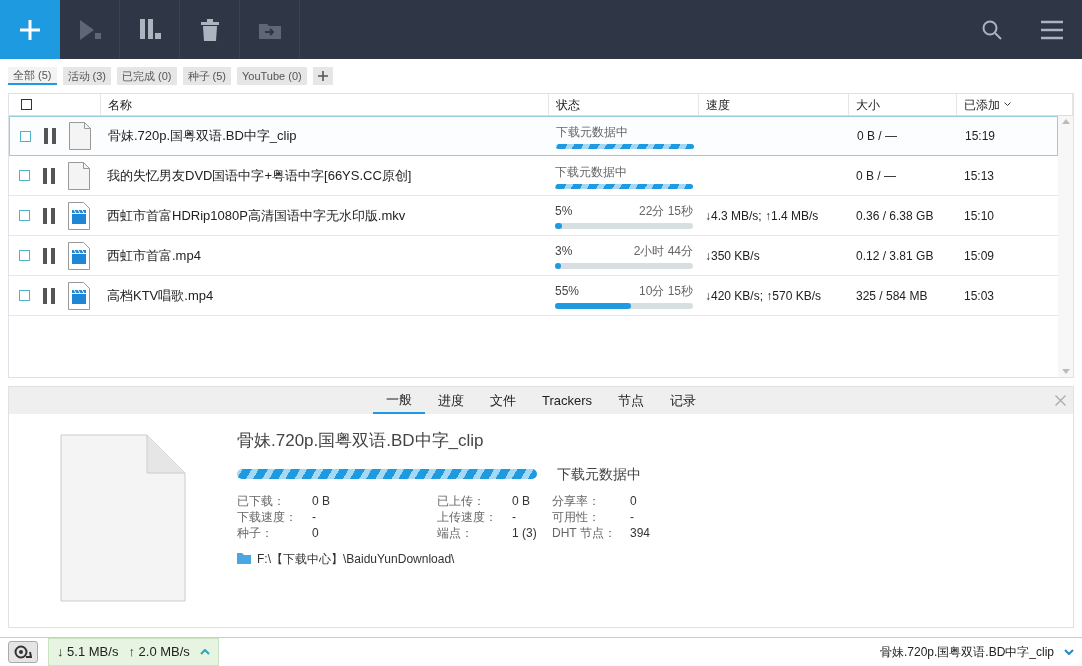 The image size is (1082, 666). Describe the element at coordinates (584, 532) in the screenshot. I see `stat-label: DHT 节点：` at that location.